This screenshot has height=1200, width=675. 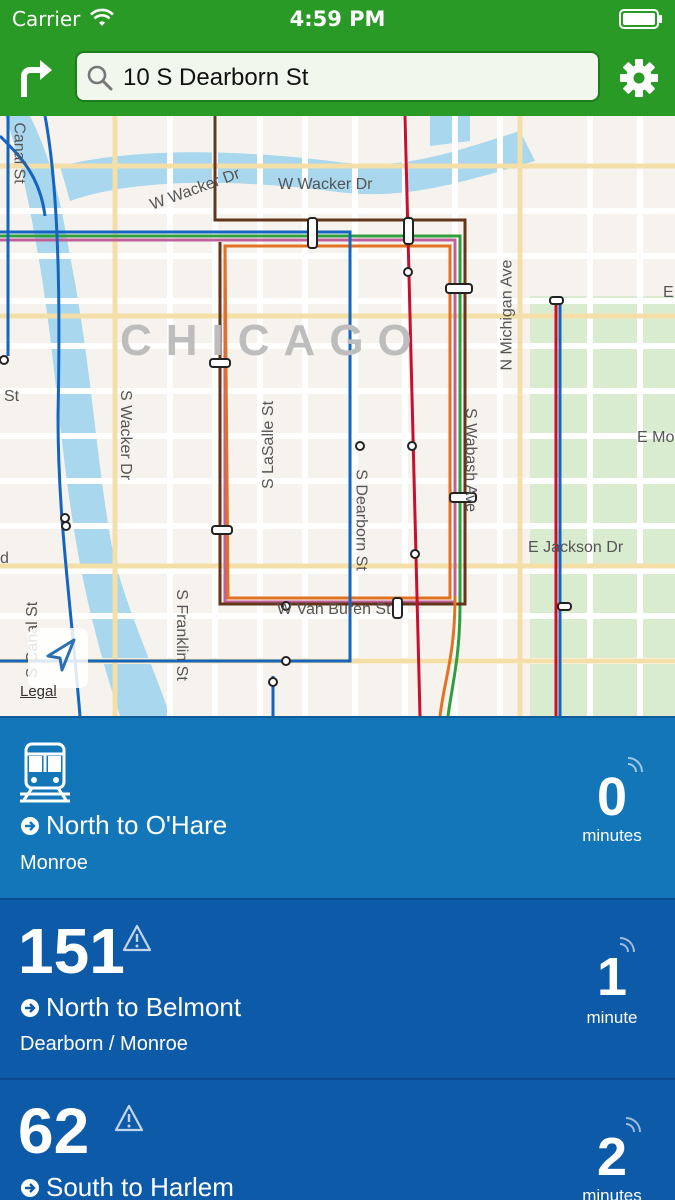 What do you see at coordinates (325, 184) in the screenshot?
I see `street-w-wacker-2: W Wacker Dr` at bounding box center [325, 184].